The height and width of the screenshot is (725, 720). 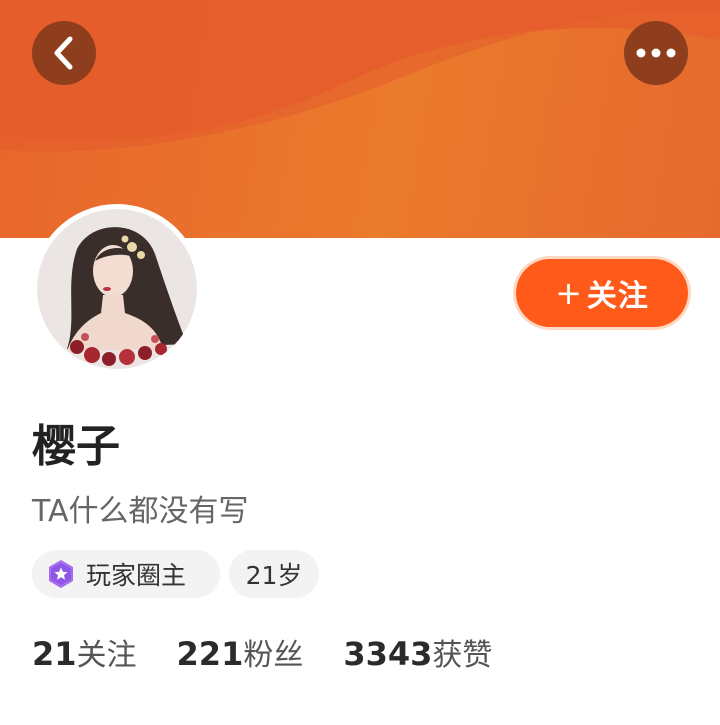 I want to click on stat-followers-value: 221, so click(x=210, y=654).